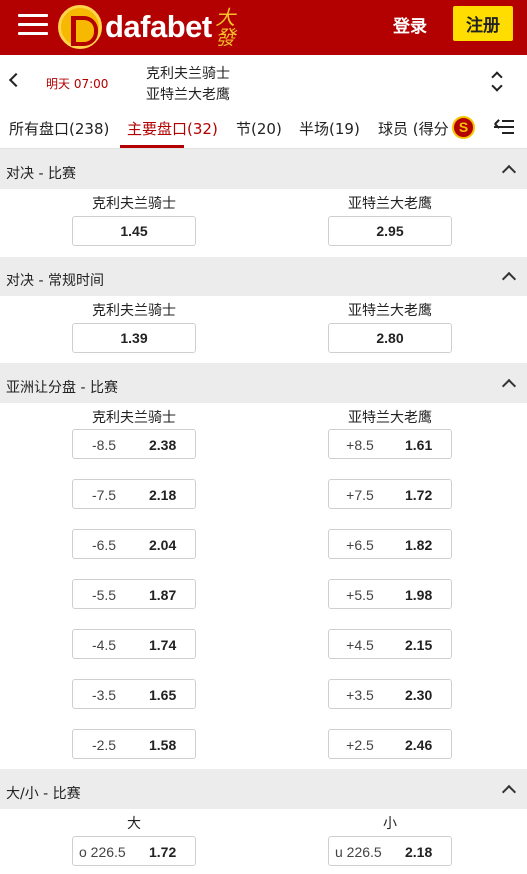  What do you see at coordinates (419, 745) in the screenshot?
I see `odds-price: 2.46` at bounding box center [419, 745].